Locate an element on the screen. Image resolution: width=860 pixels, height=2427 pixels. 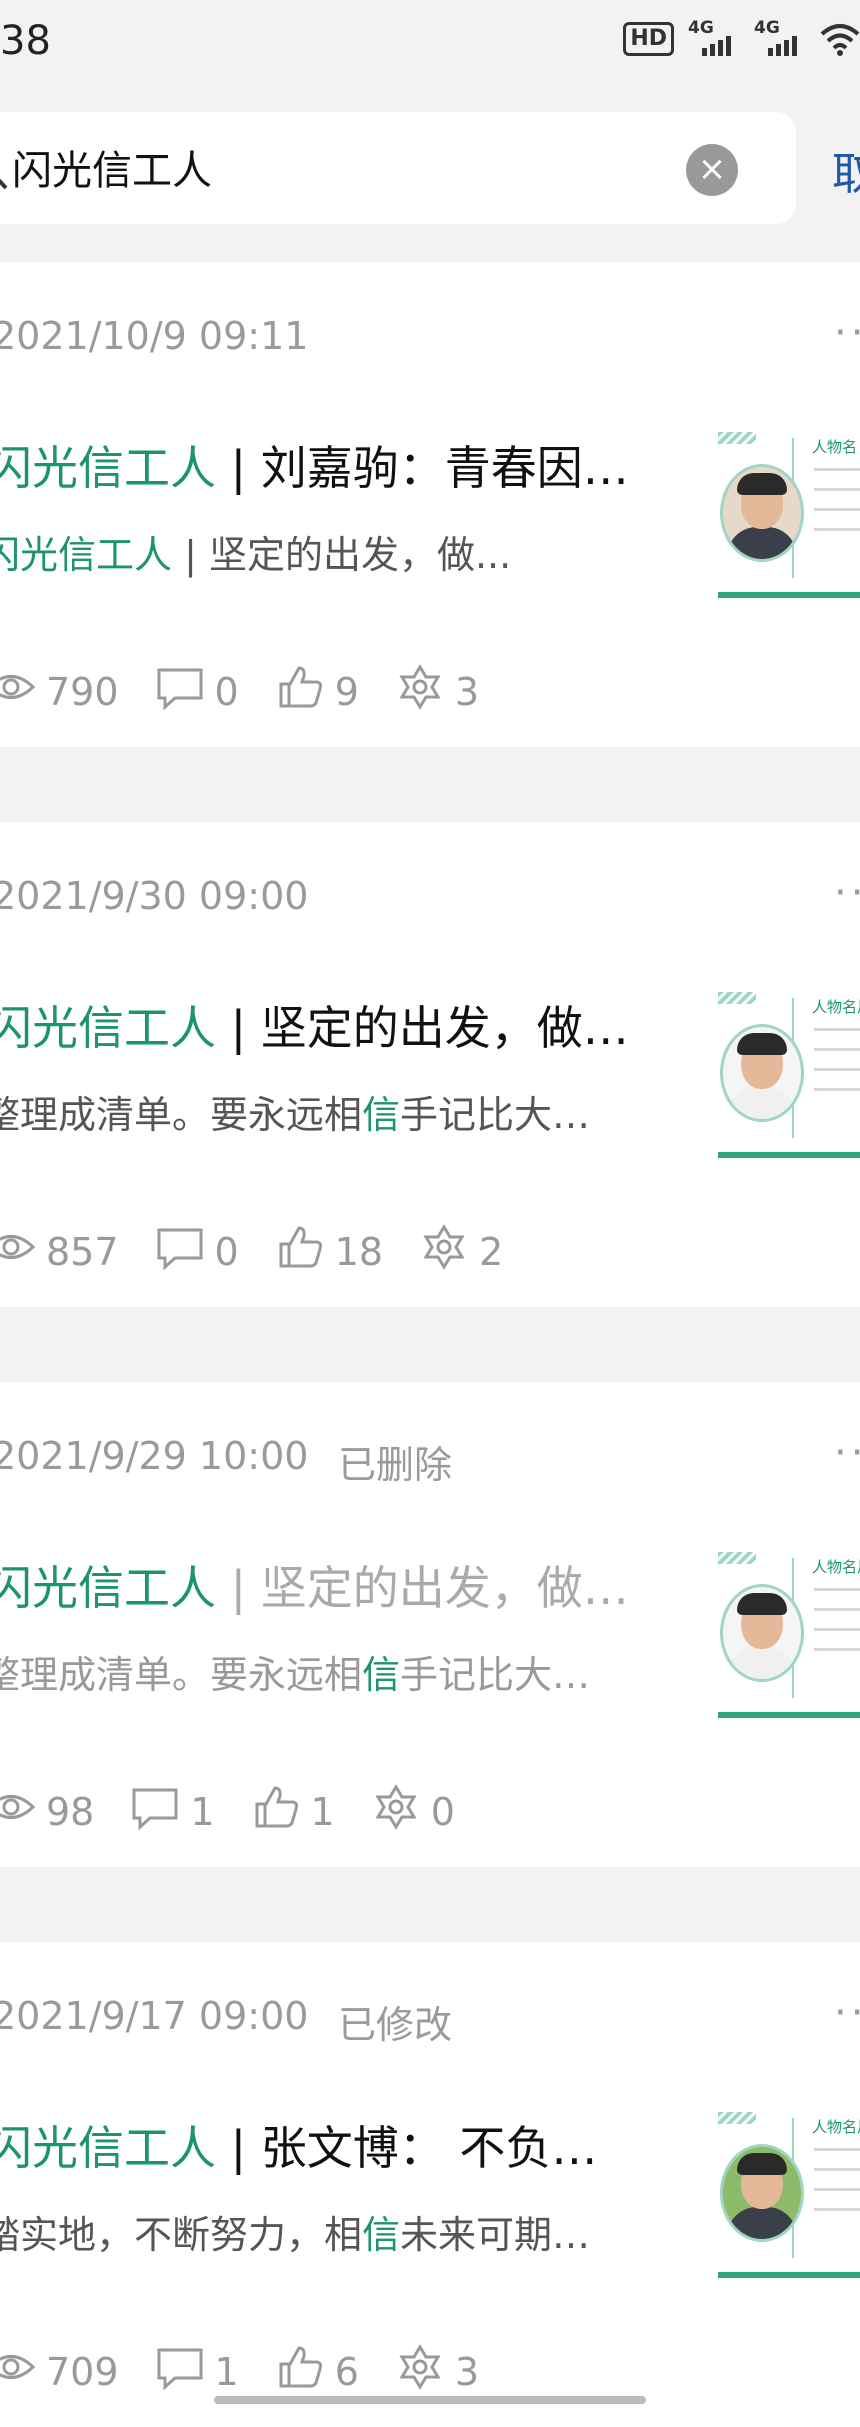
likes-stat: 18 is located at coordinates (347, 1251).